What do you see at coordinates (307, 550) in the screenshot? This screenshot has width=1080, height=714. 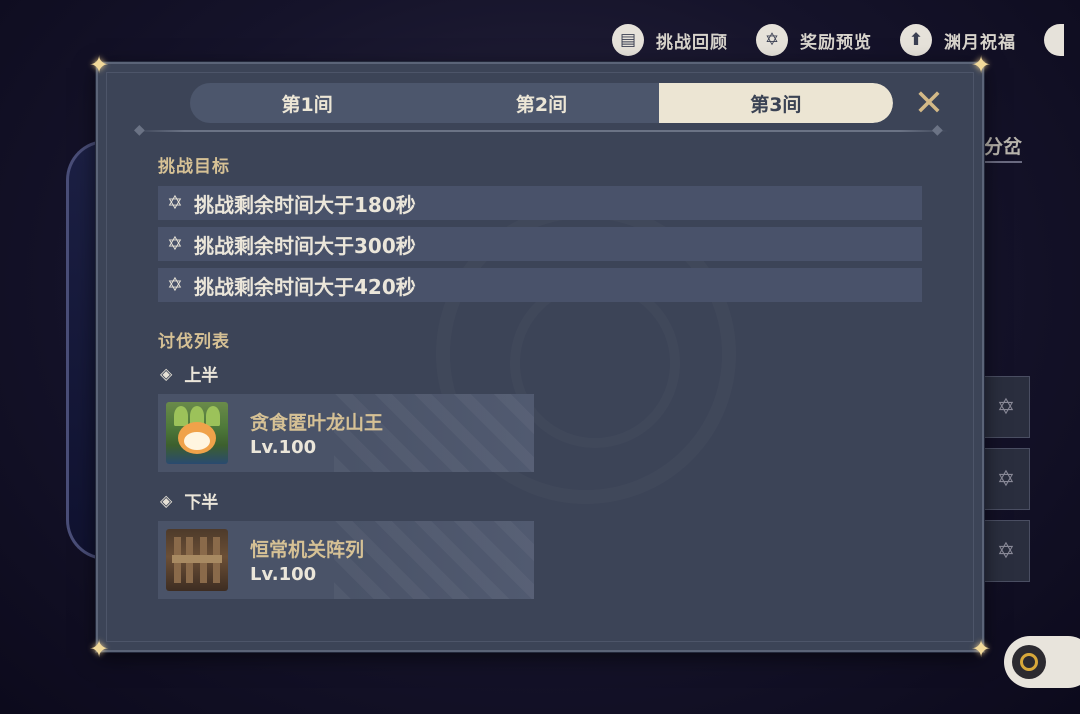 I see `enemy-name: 恒常机关阵列` at bounding box center [307, 550].